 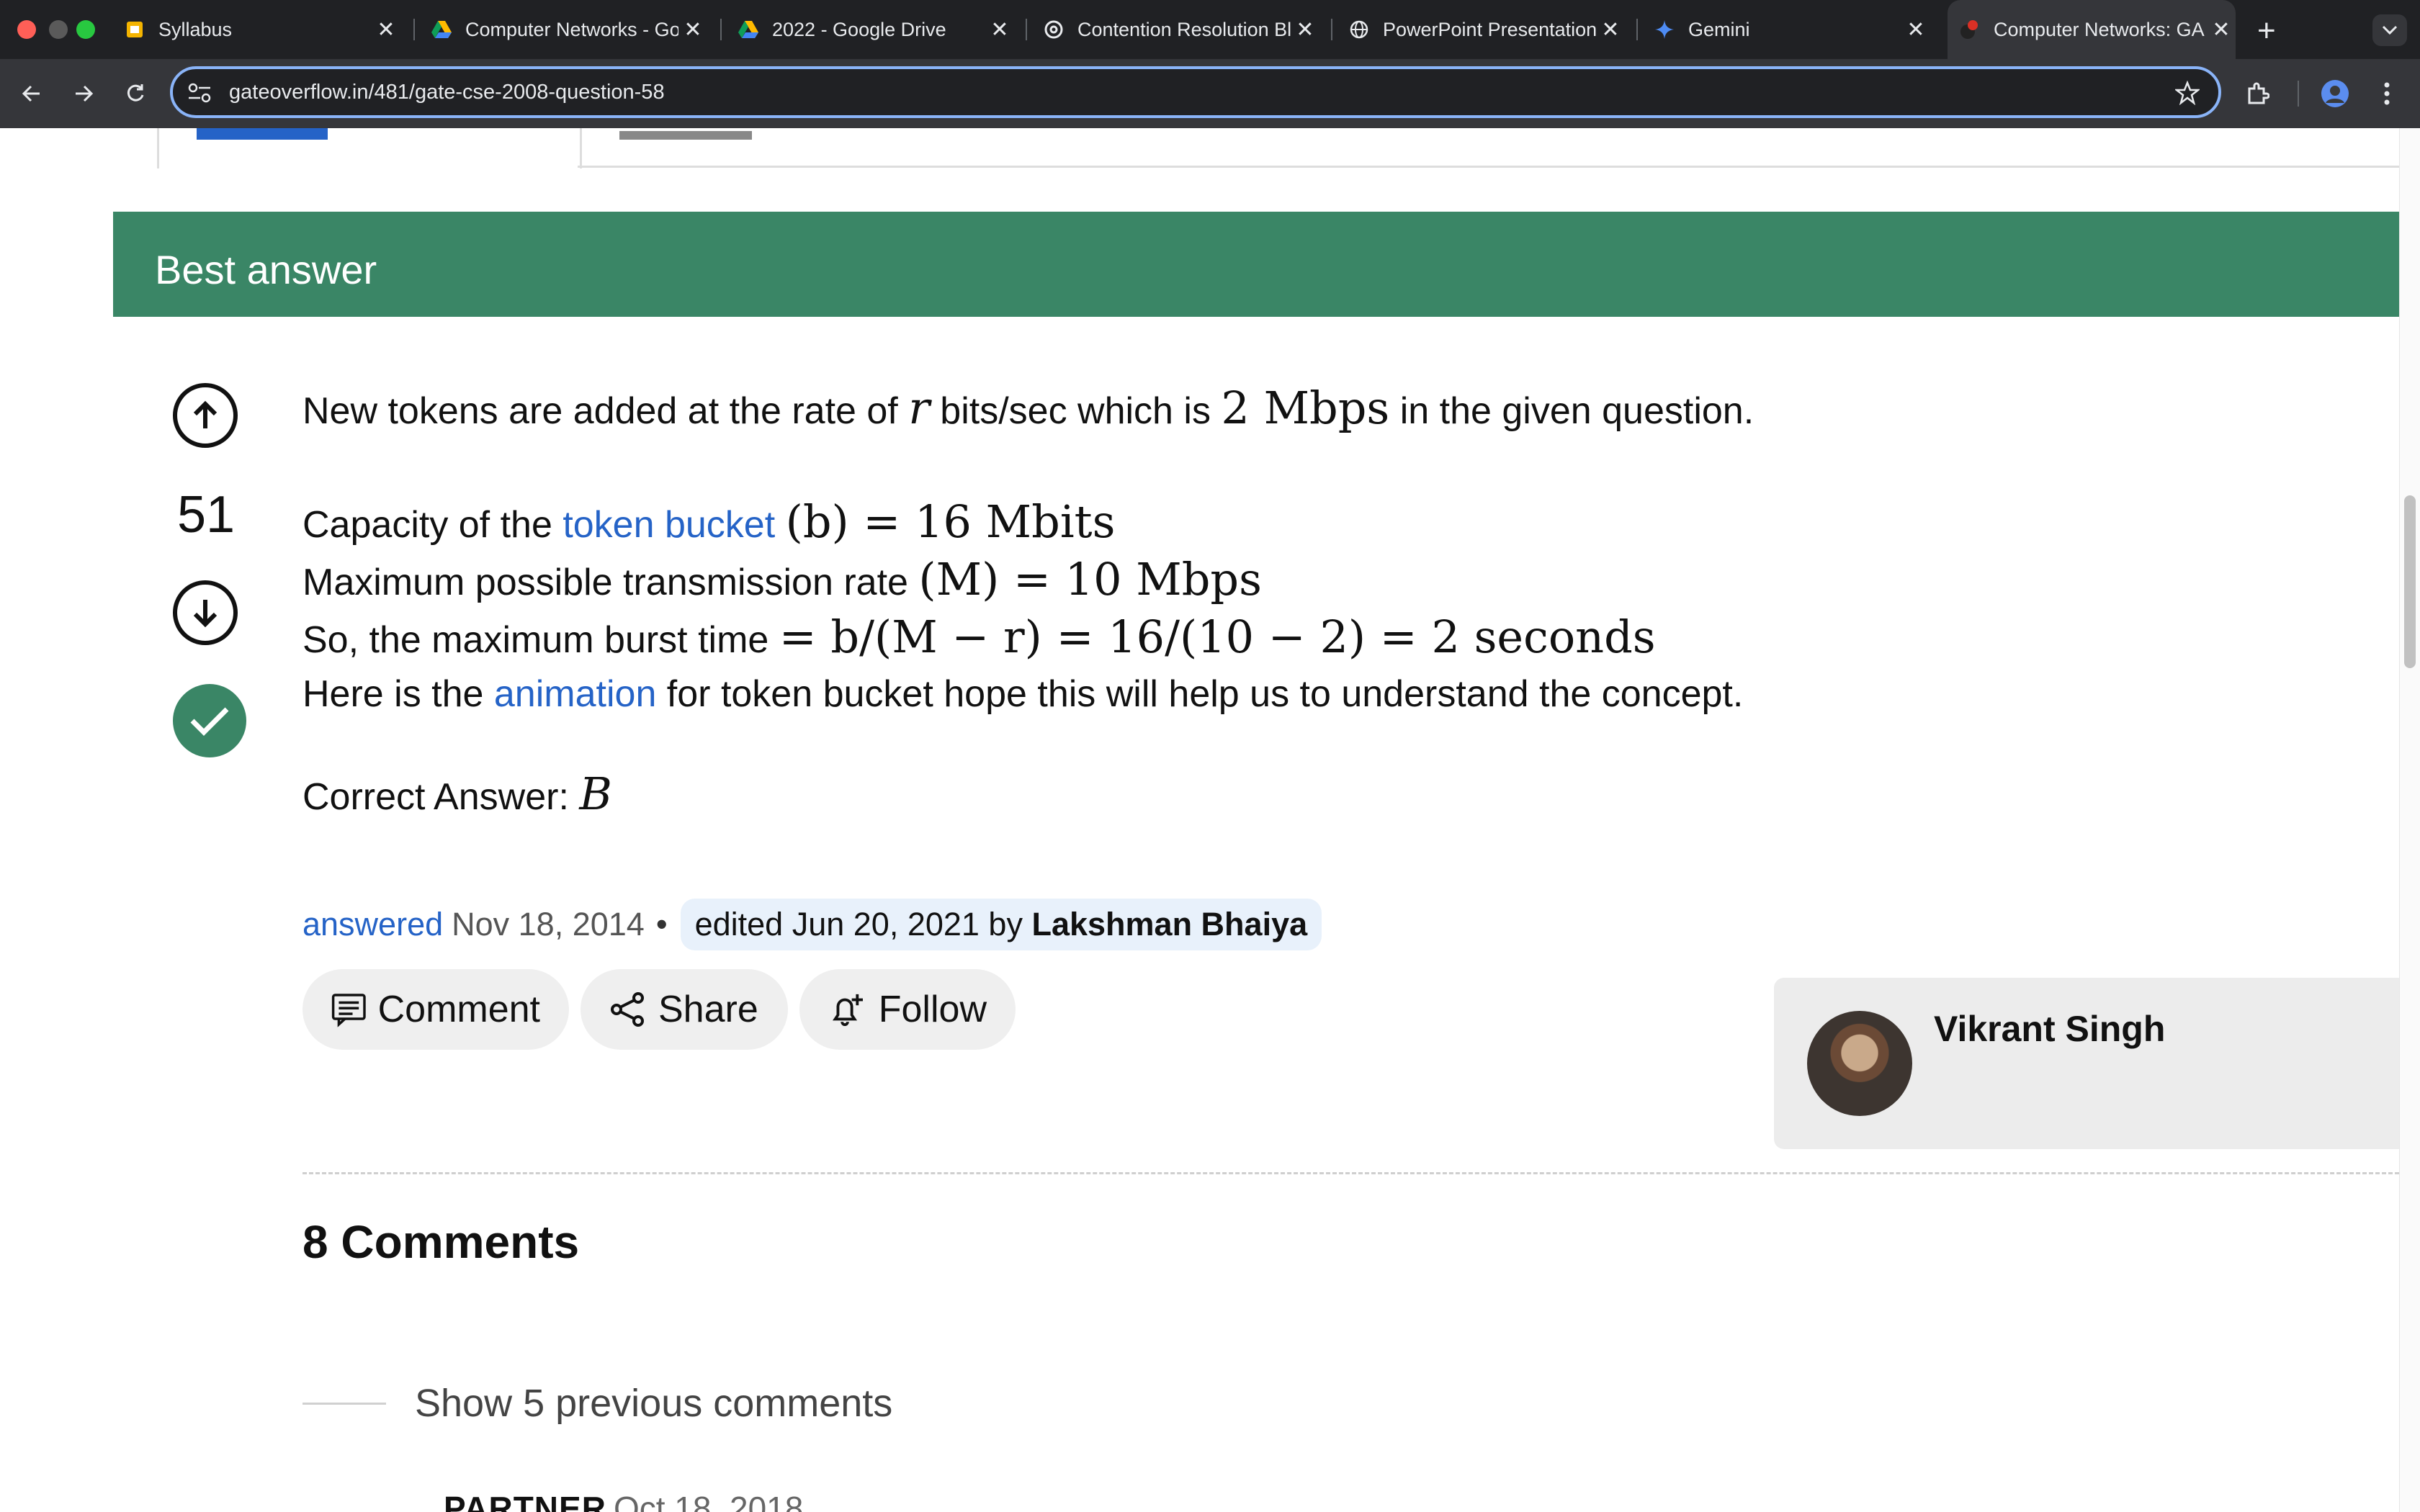 I want to click on browser-menu-button, so click(x=2387, y=93).